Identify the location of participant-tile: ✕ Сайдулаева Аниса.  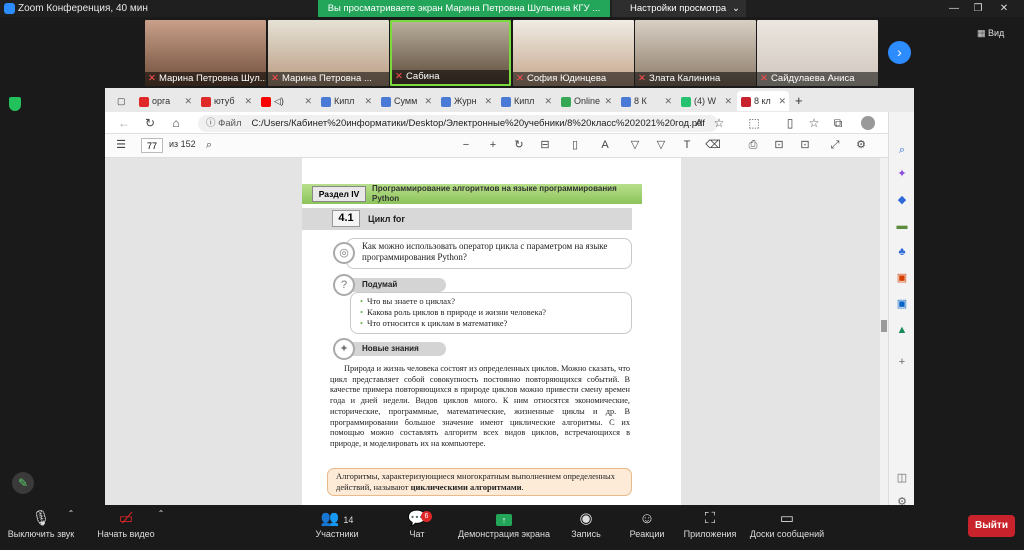
(817, 53).